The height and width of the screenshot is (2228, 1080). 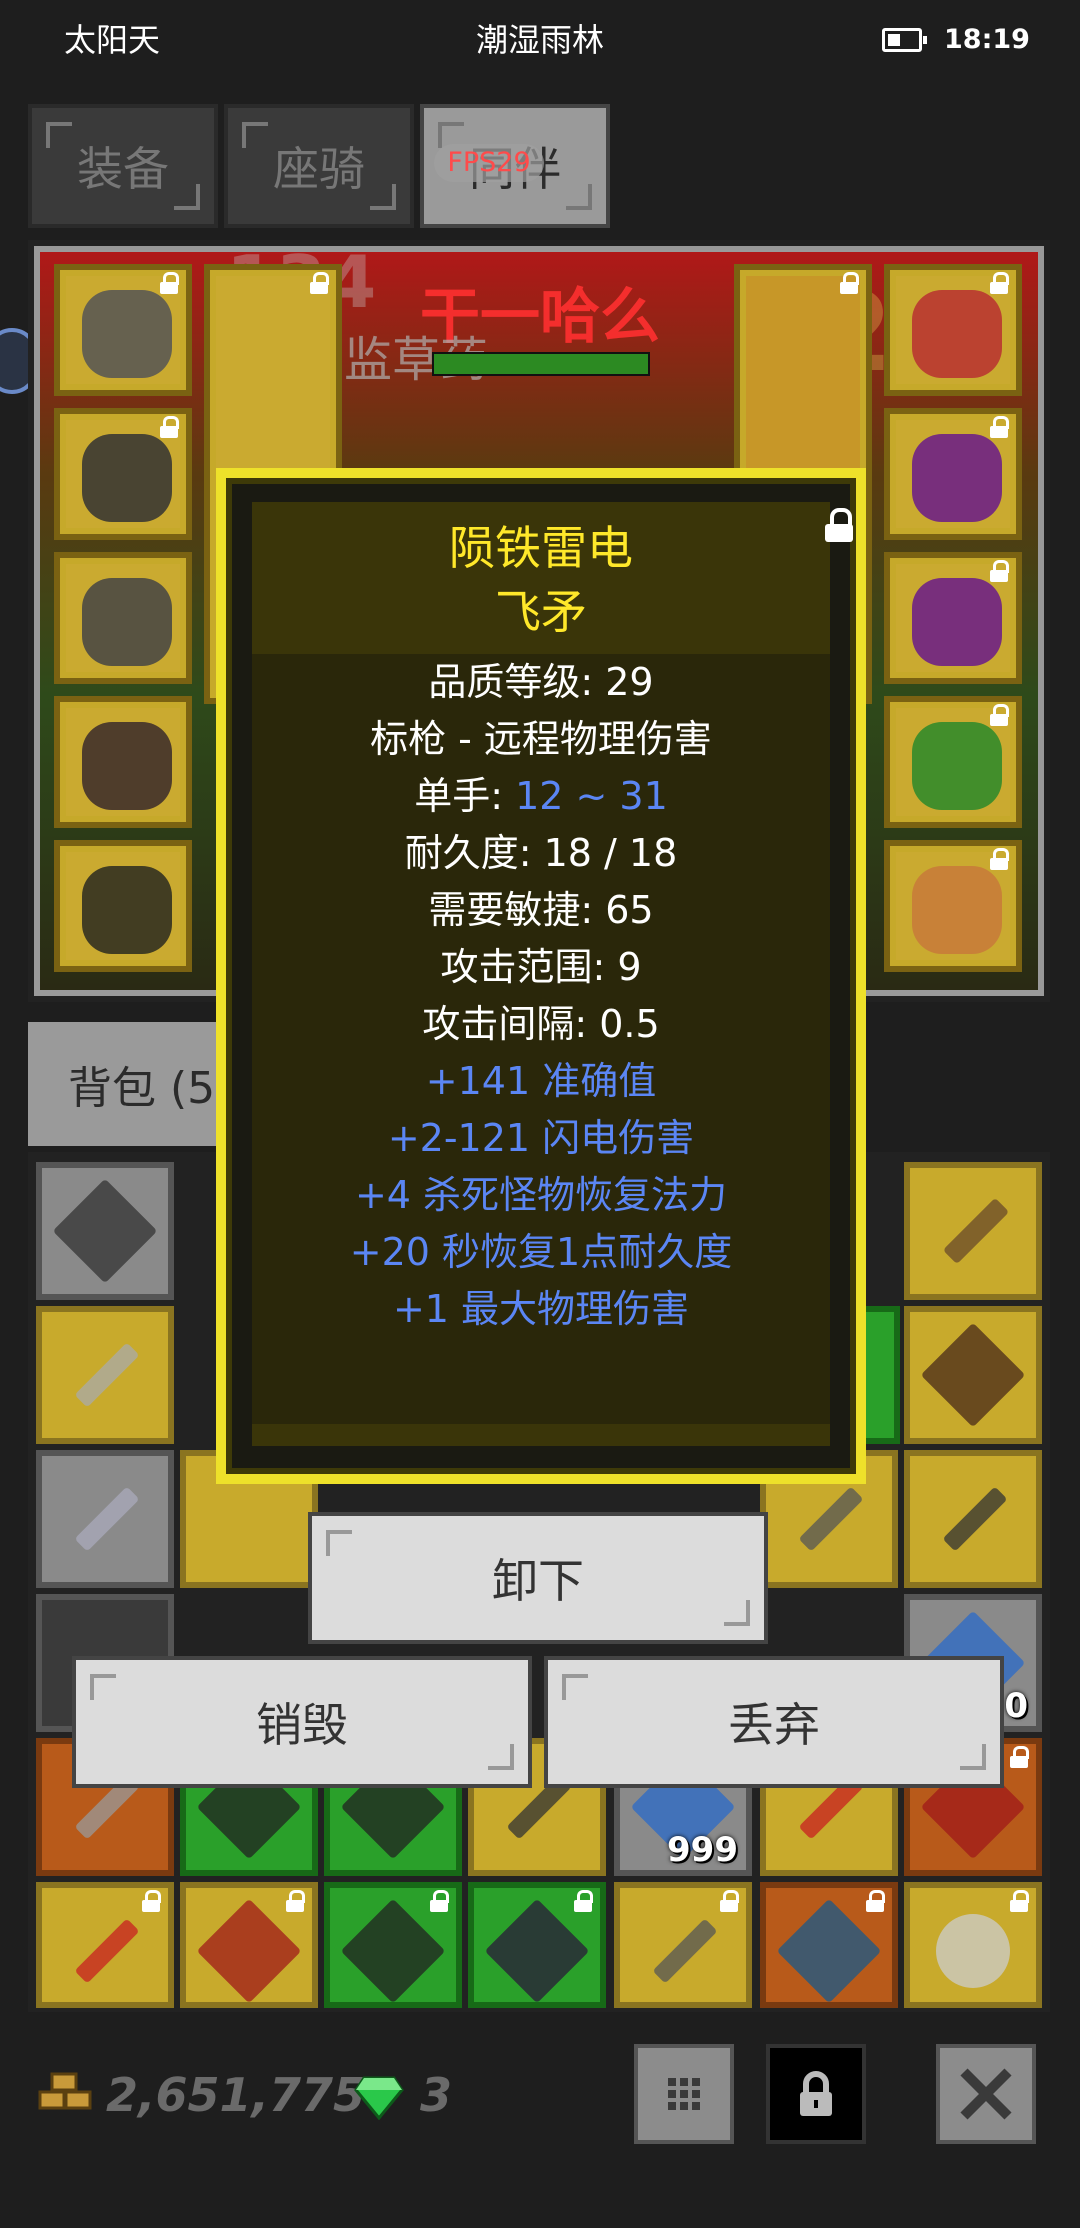 I want to click on destroy-label: 销毁, so click(x=302, y=1725).